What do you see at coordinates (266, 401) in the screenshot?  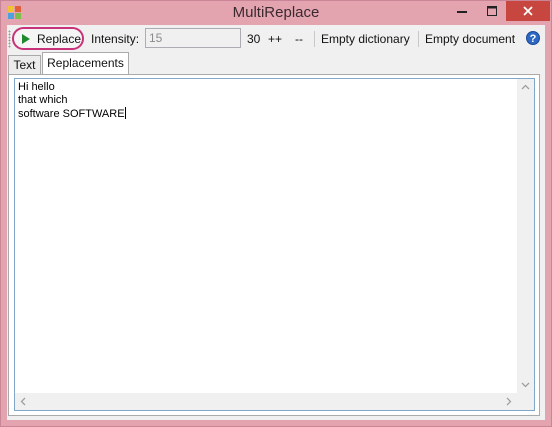 I see `horizontal-scrollbar` at bounding box center [266, 401].